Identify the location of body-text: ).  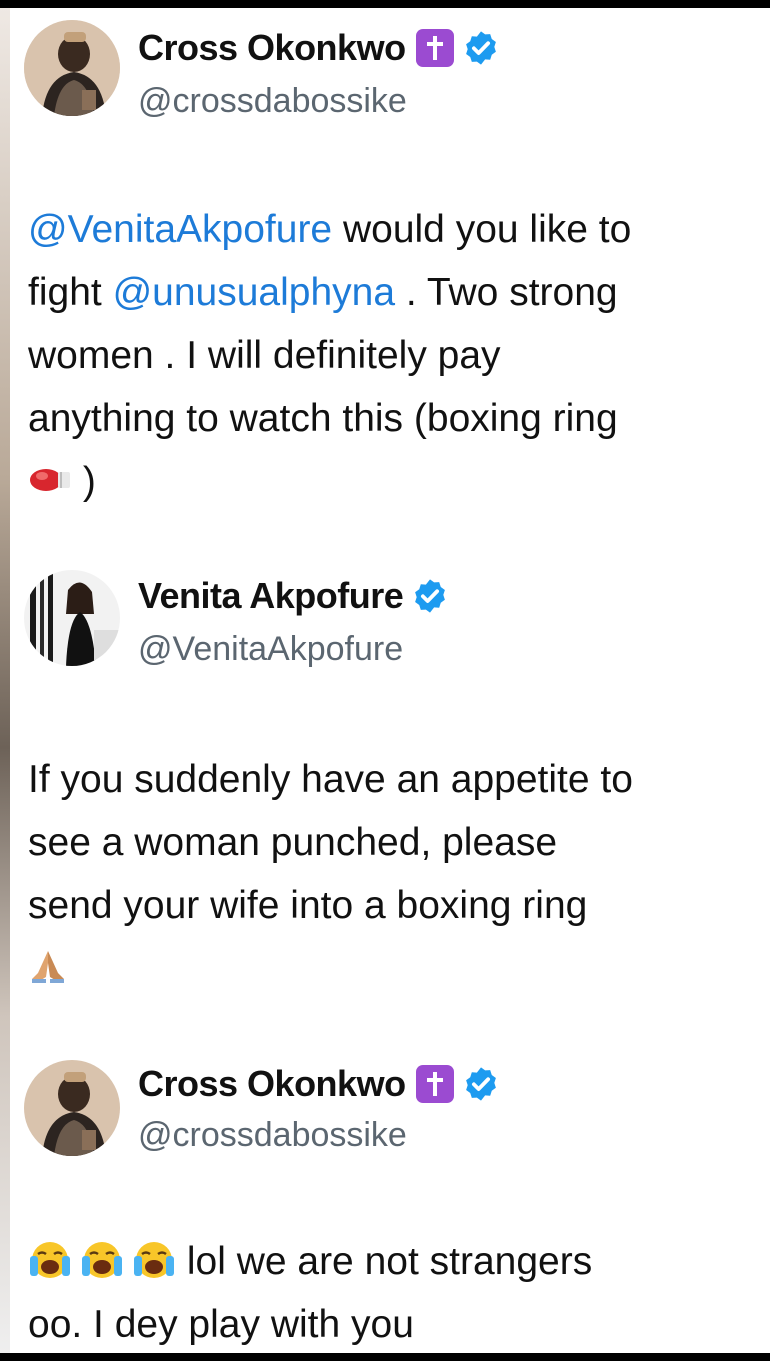
(84, 481).